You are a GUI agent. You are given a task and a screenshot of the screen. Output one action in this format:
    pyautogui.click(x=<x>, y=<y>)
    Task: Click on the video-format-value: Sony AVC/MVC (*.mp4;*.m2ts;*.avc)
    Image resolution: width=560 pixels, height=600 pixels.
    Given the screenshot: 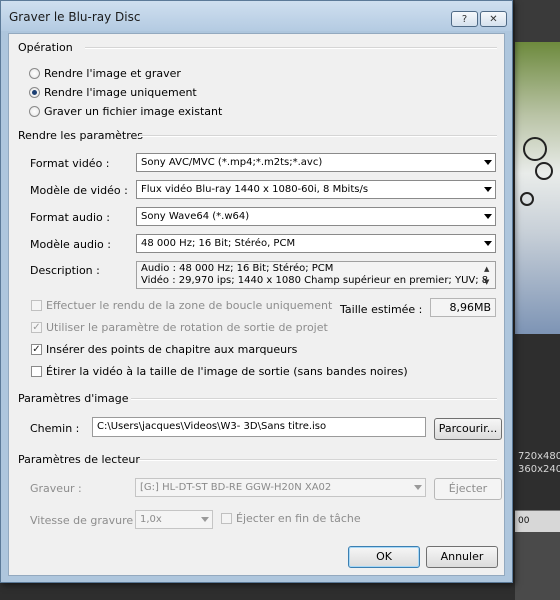 What is the action you would take?
    pyautogui.click(x=232, y=162)
    